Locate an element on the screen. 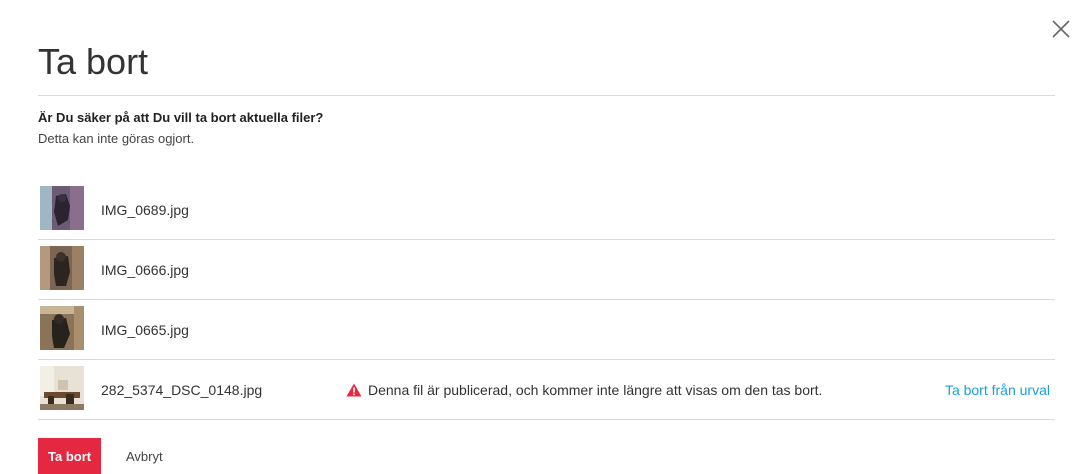 This screenshot has width=1076, height=474. confirm-subtext: Detta kan inte göras ogjort. is located at coordinates (116, 138).